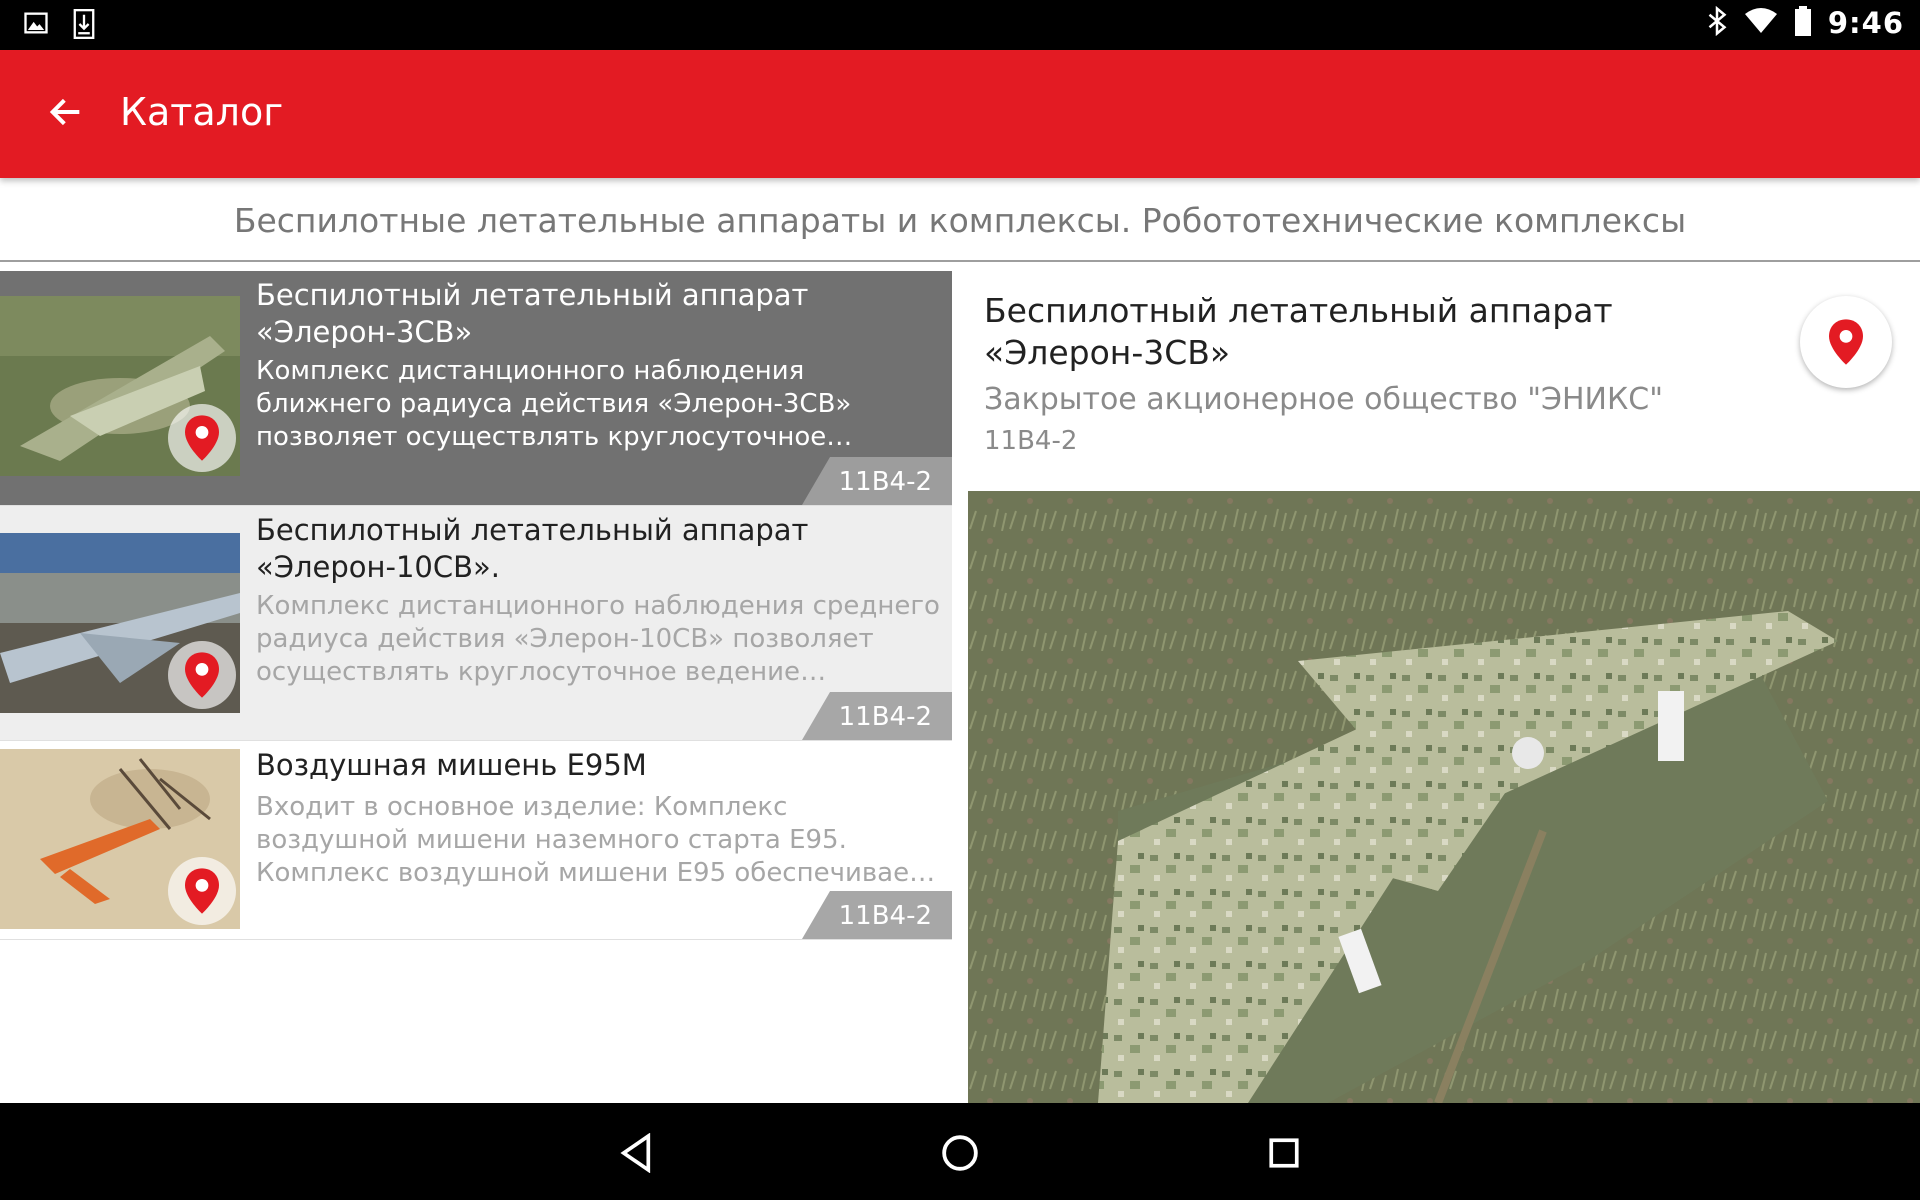 The image size is (1920, 1200). I want to click on status-bar: 9:46, so click(960, 25).